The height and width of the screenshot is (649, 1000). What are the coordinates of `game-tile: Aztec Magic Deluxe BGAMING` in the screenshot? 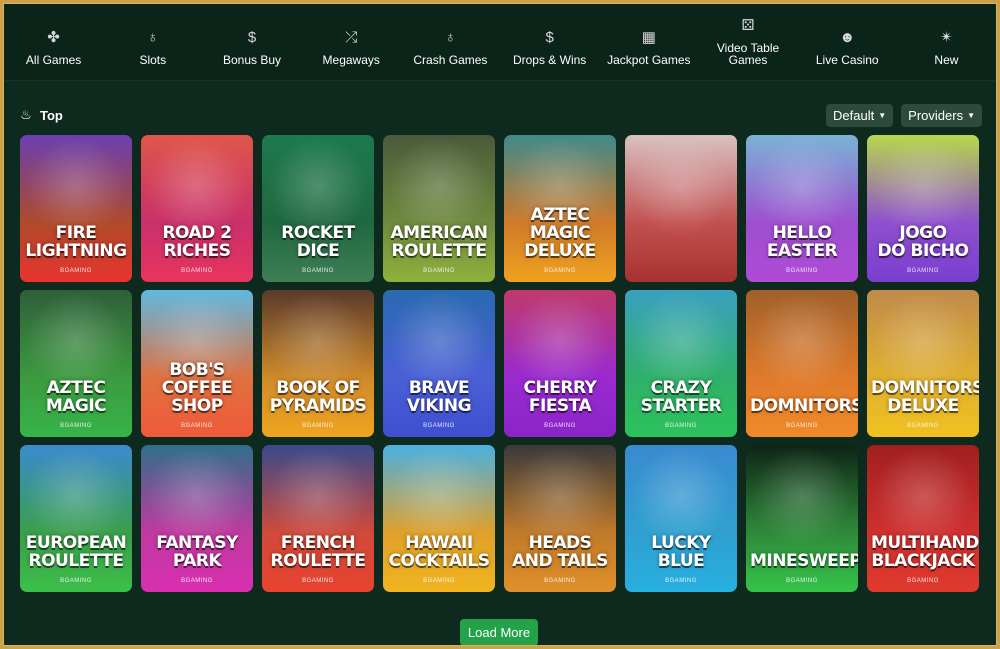 It's located at (560, 208).